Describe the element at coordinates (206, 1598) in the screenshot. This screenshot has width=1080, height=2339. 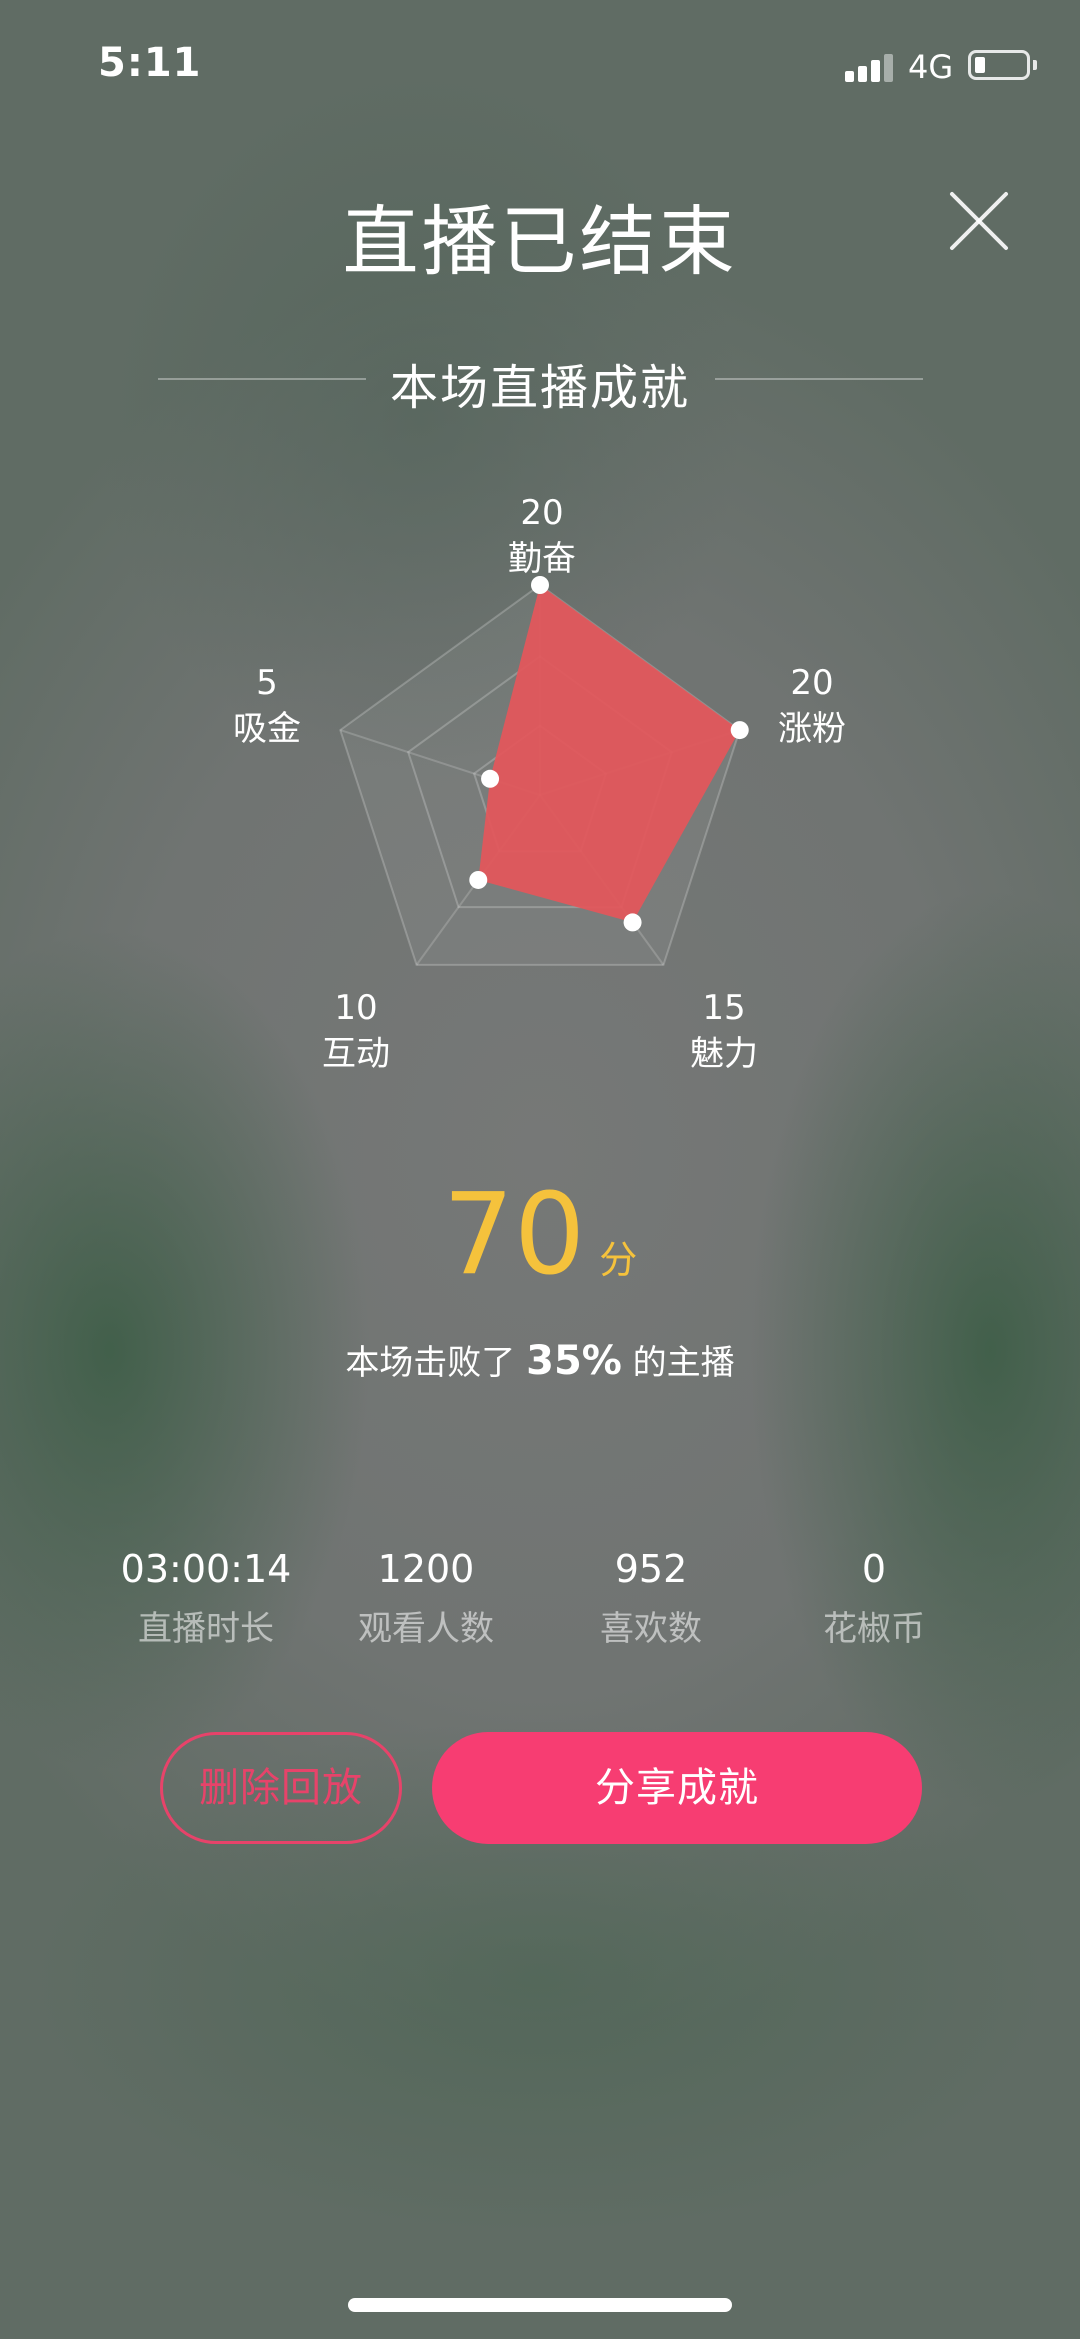
I see `stat-duration: 03:00:14 直播时长` at that location.